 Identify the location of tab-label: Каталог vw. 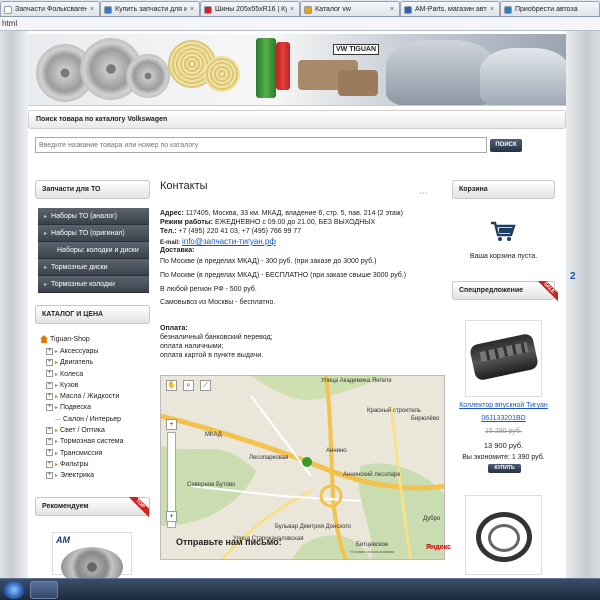
(333, 9).